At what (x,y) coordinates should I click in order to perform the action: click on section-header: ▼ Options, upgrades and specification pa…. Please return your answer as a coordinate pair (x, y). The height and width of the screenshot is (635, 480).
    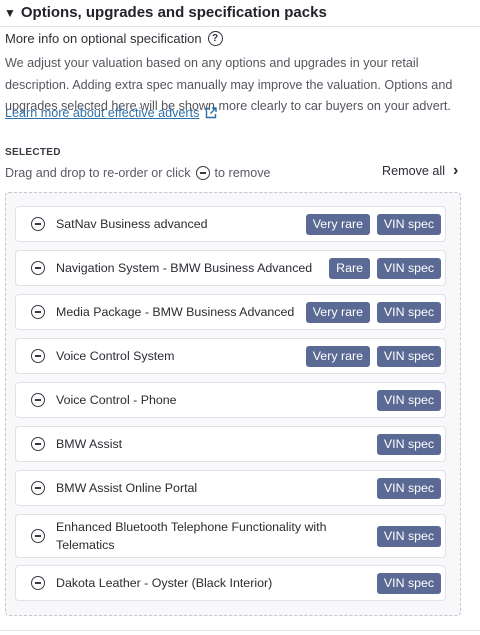
    Looking at the image, I should click on (165, 12).